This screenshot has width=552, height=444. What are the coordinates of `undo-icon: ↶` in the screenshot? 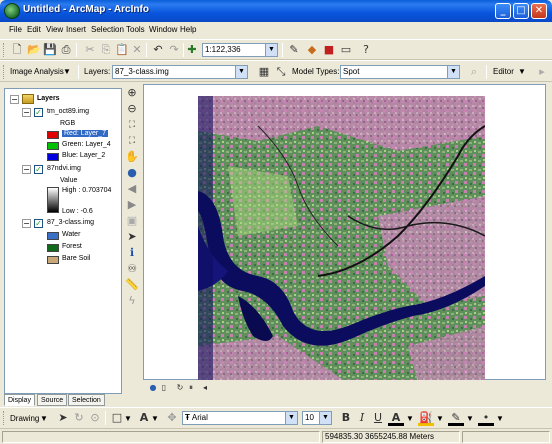 It's located at (158, 50).